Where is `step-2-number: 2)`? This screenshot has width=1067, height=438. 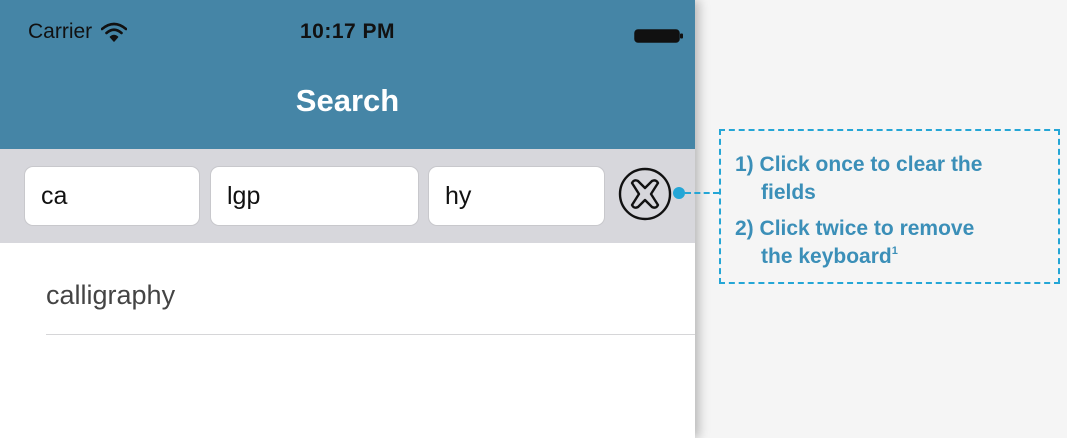
step-2-number: 2) is located at coordinates (744, 228).